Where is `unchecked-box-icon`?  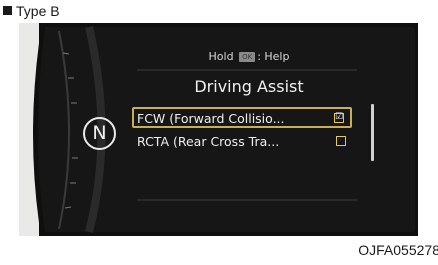 unchecked-box-icon is located at coordinates (341, 141).